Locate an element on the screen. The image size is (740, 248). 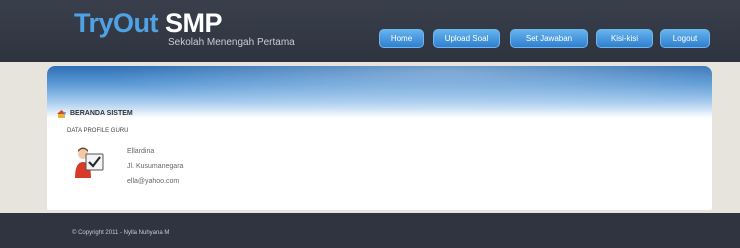
profile-subtitle: DATA PROFILE GURU is located at coordinates (98, 131).